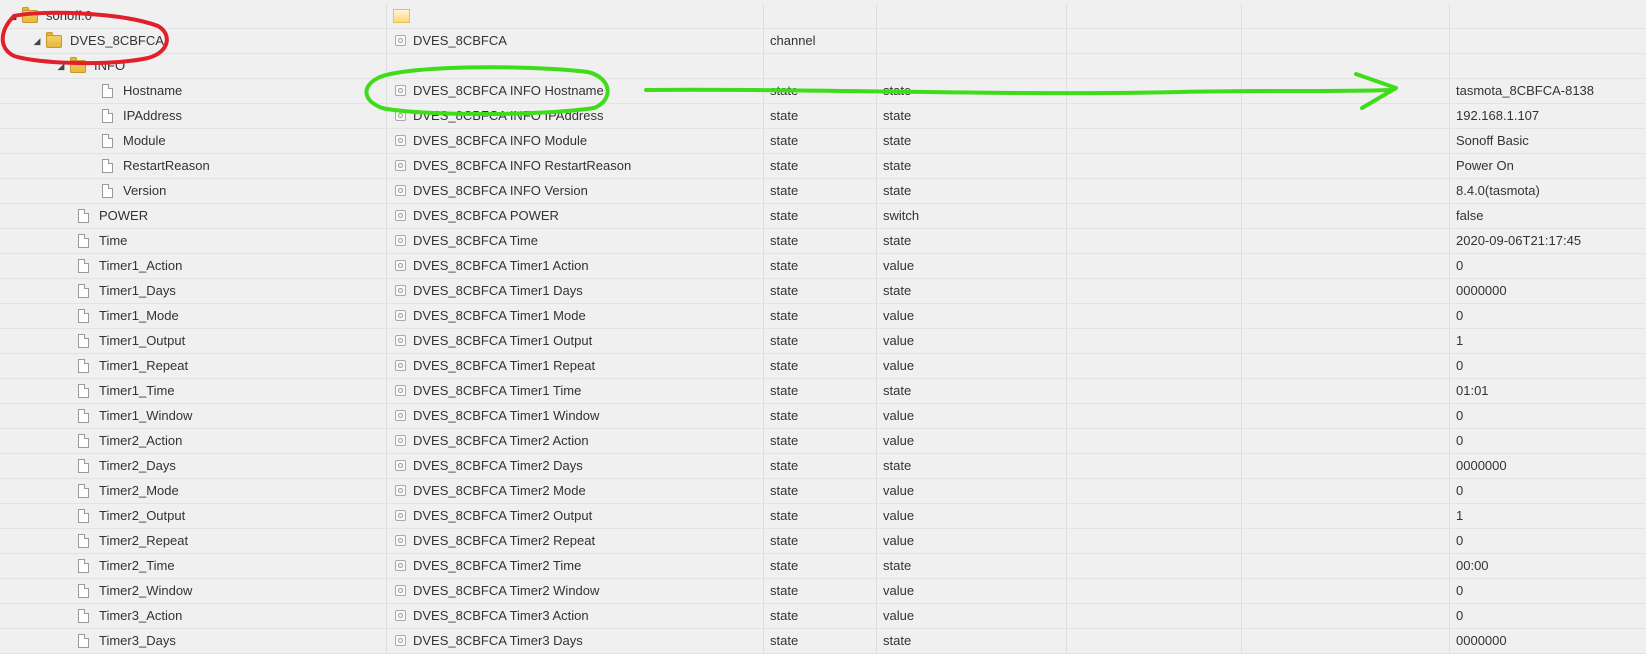 Image resolution: width=1646 pixels, height=654 pixels. What do you see at coordinates (1482, 165) in the screenshot?
I see `object-value: Power On` at bounding box center [1482, 165].